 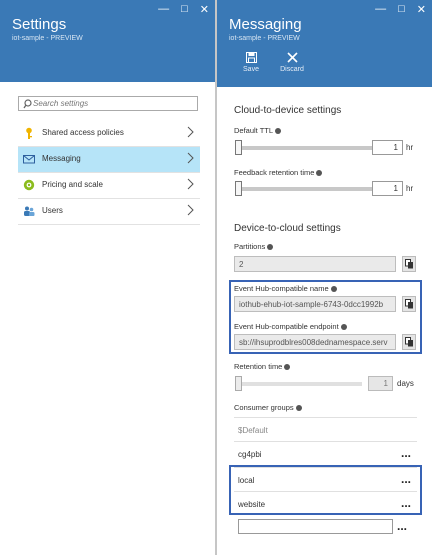 I want to click on menu-item-shared-access-policies: Shared access policies, so click(x=109, y=134).